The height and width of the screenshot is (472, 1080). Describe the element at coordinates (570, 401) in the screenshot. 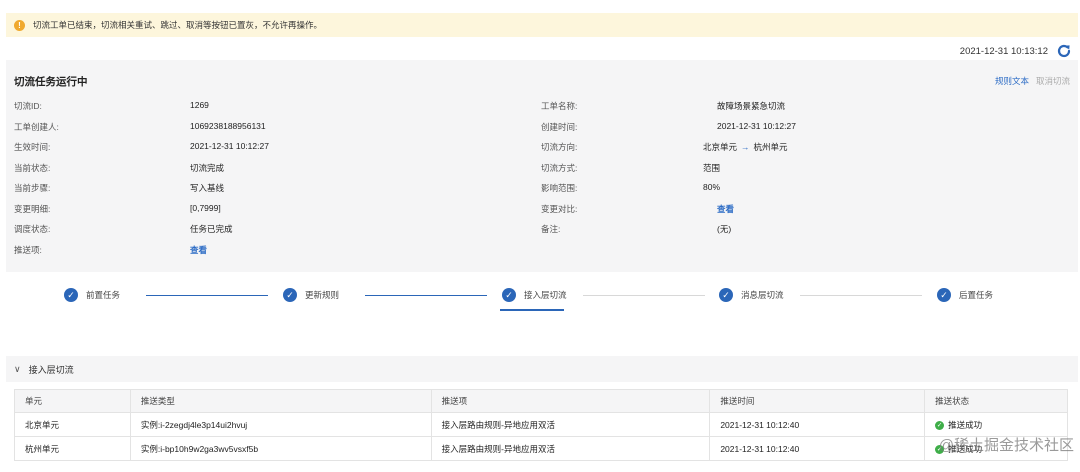

I see `column-header: 推送项` at that location.